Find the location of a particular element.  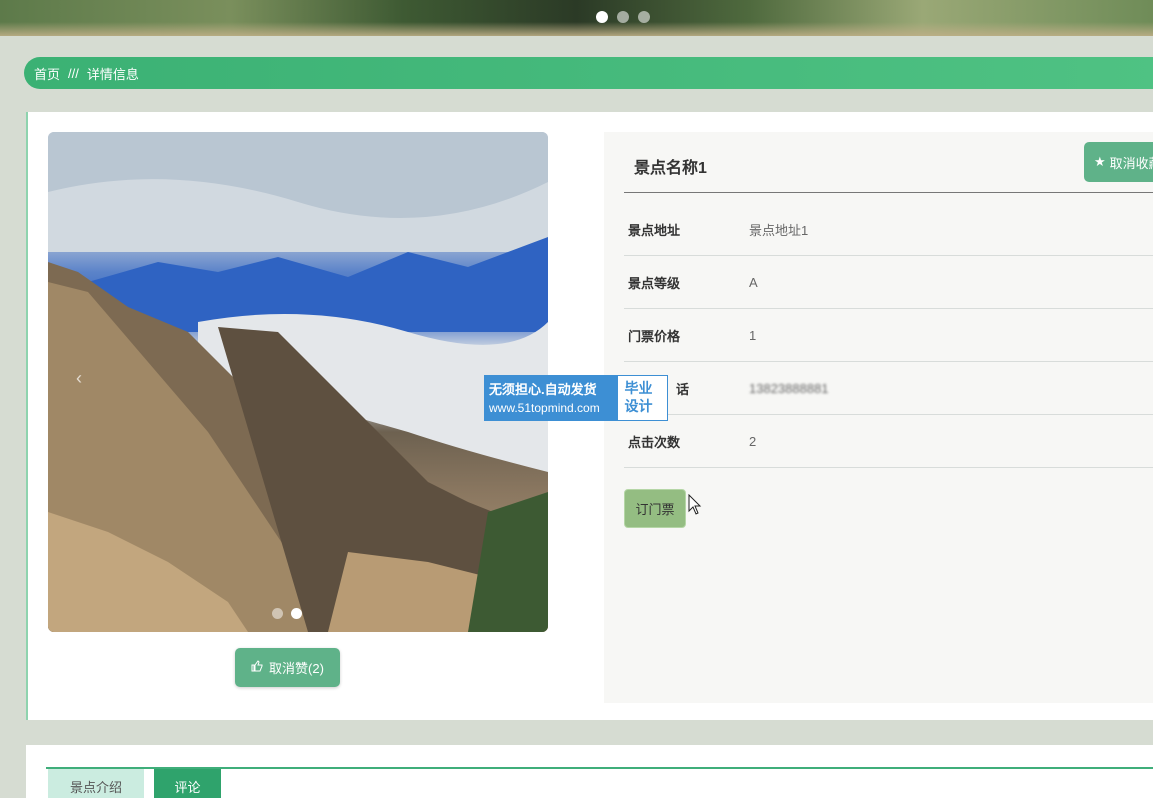

breadcrumb-home-link: 首页 is located at coordinates (47, 73).